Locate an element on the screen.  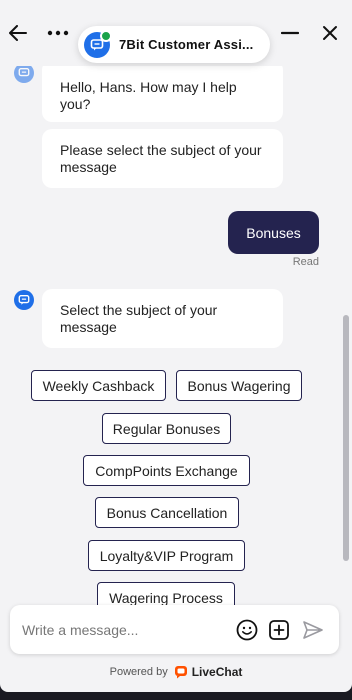
bot-message-bubble: Hello, Hans. How may I help you? is located at coordinates (162, 94).